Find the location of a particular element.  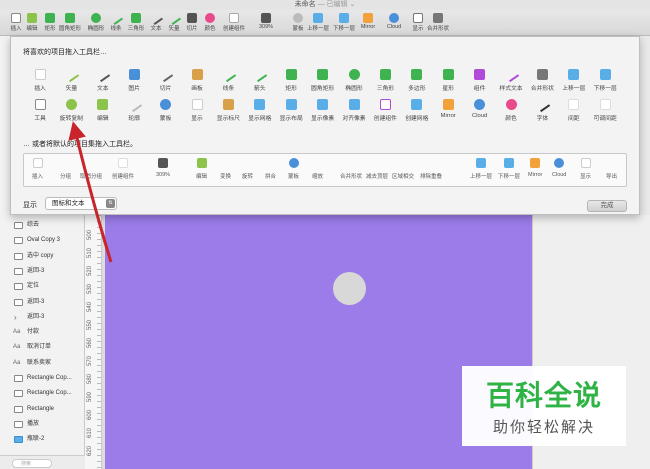

symbol-icon is located at coordinates (480, 74).